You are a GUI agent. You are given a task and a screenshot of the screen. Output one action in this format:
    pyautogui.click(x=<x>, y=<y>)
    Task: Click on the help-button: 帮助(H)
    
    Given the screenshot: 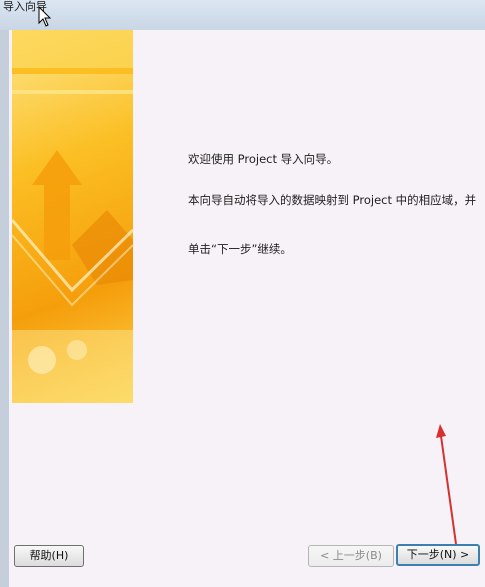 What is the action you would take?
    pyautogui.click(x=49, y=556)
    